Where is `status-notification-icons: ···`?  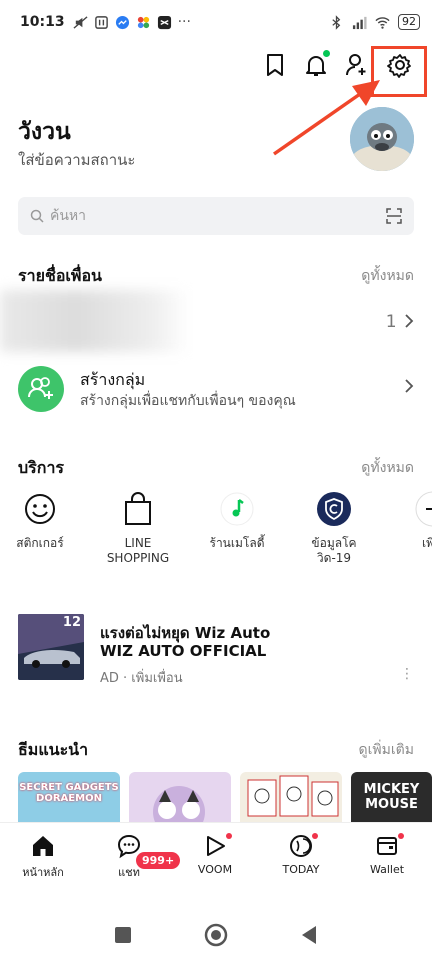 status-notification-icons: ··· is located at coordinates (132, 22).